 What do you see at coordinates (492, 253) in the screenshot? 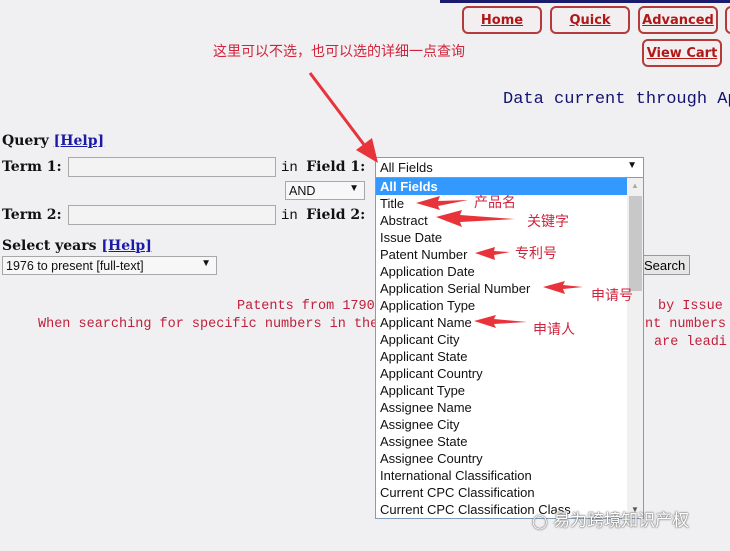
I see `arrow-patent-number` at bounding box center [492, 253].